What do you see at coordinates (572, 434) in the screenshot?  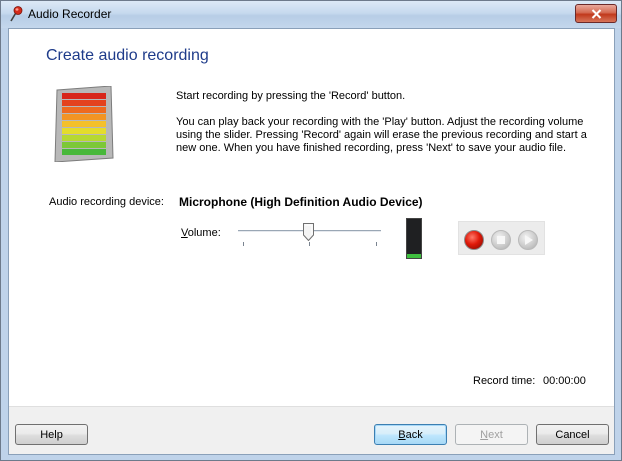 I see `cancel-button: Cancel` at bounding box center [572, 434].